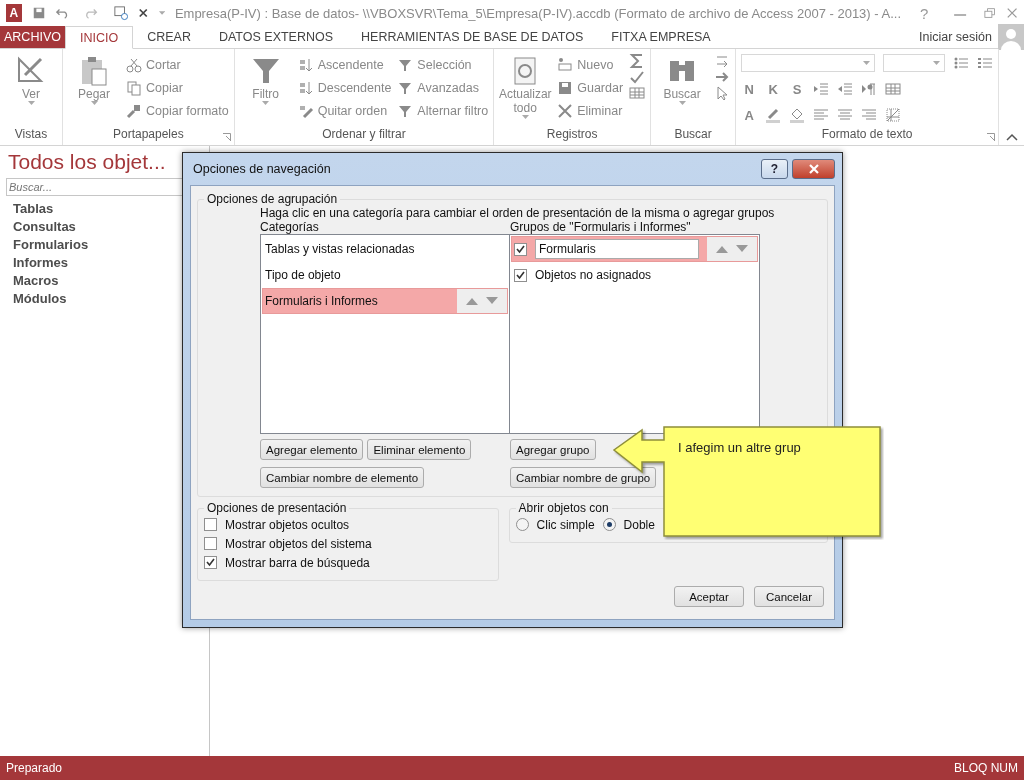 The image size is (1024, 780). Describe the element at coordinates (290, 227) in the screenshot. I see `list-label: Categorías` at that location.